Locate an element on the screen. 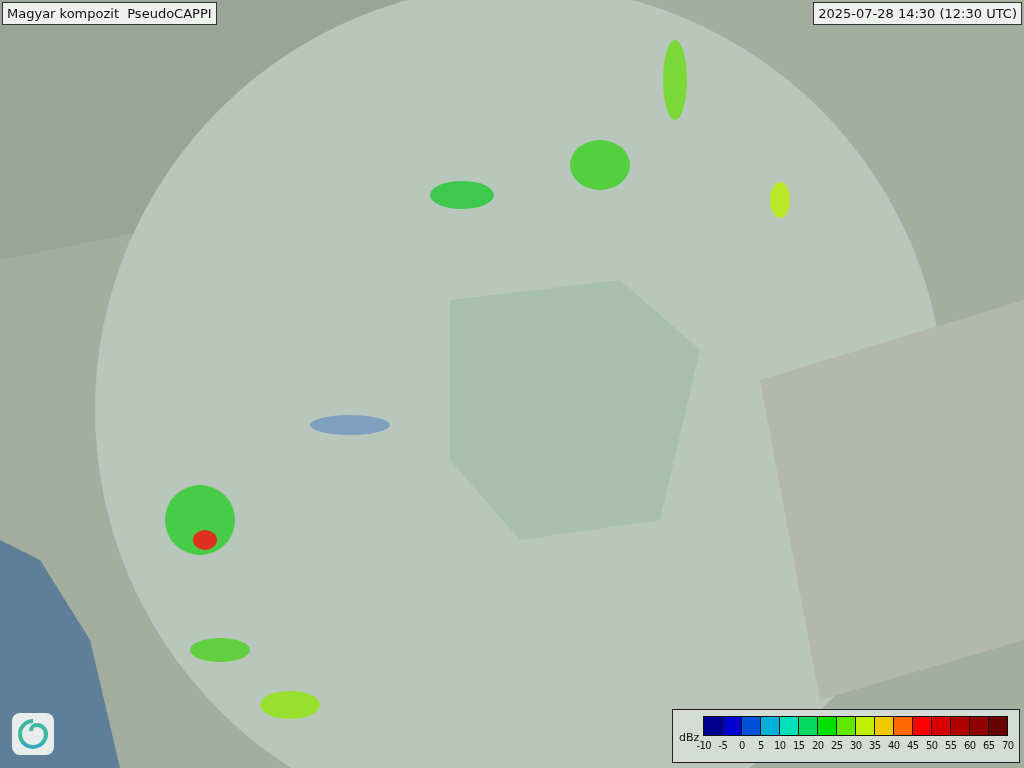 The height and width of the screenshot is (768, 1024). tick-label: 50 is located at coordinates (931, 745).